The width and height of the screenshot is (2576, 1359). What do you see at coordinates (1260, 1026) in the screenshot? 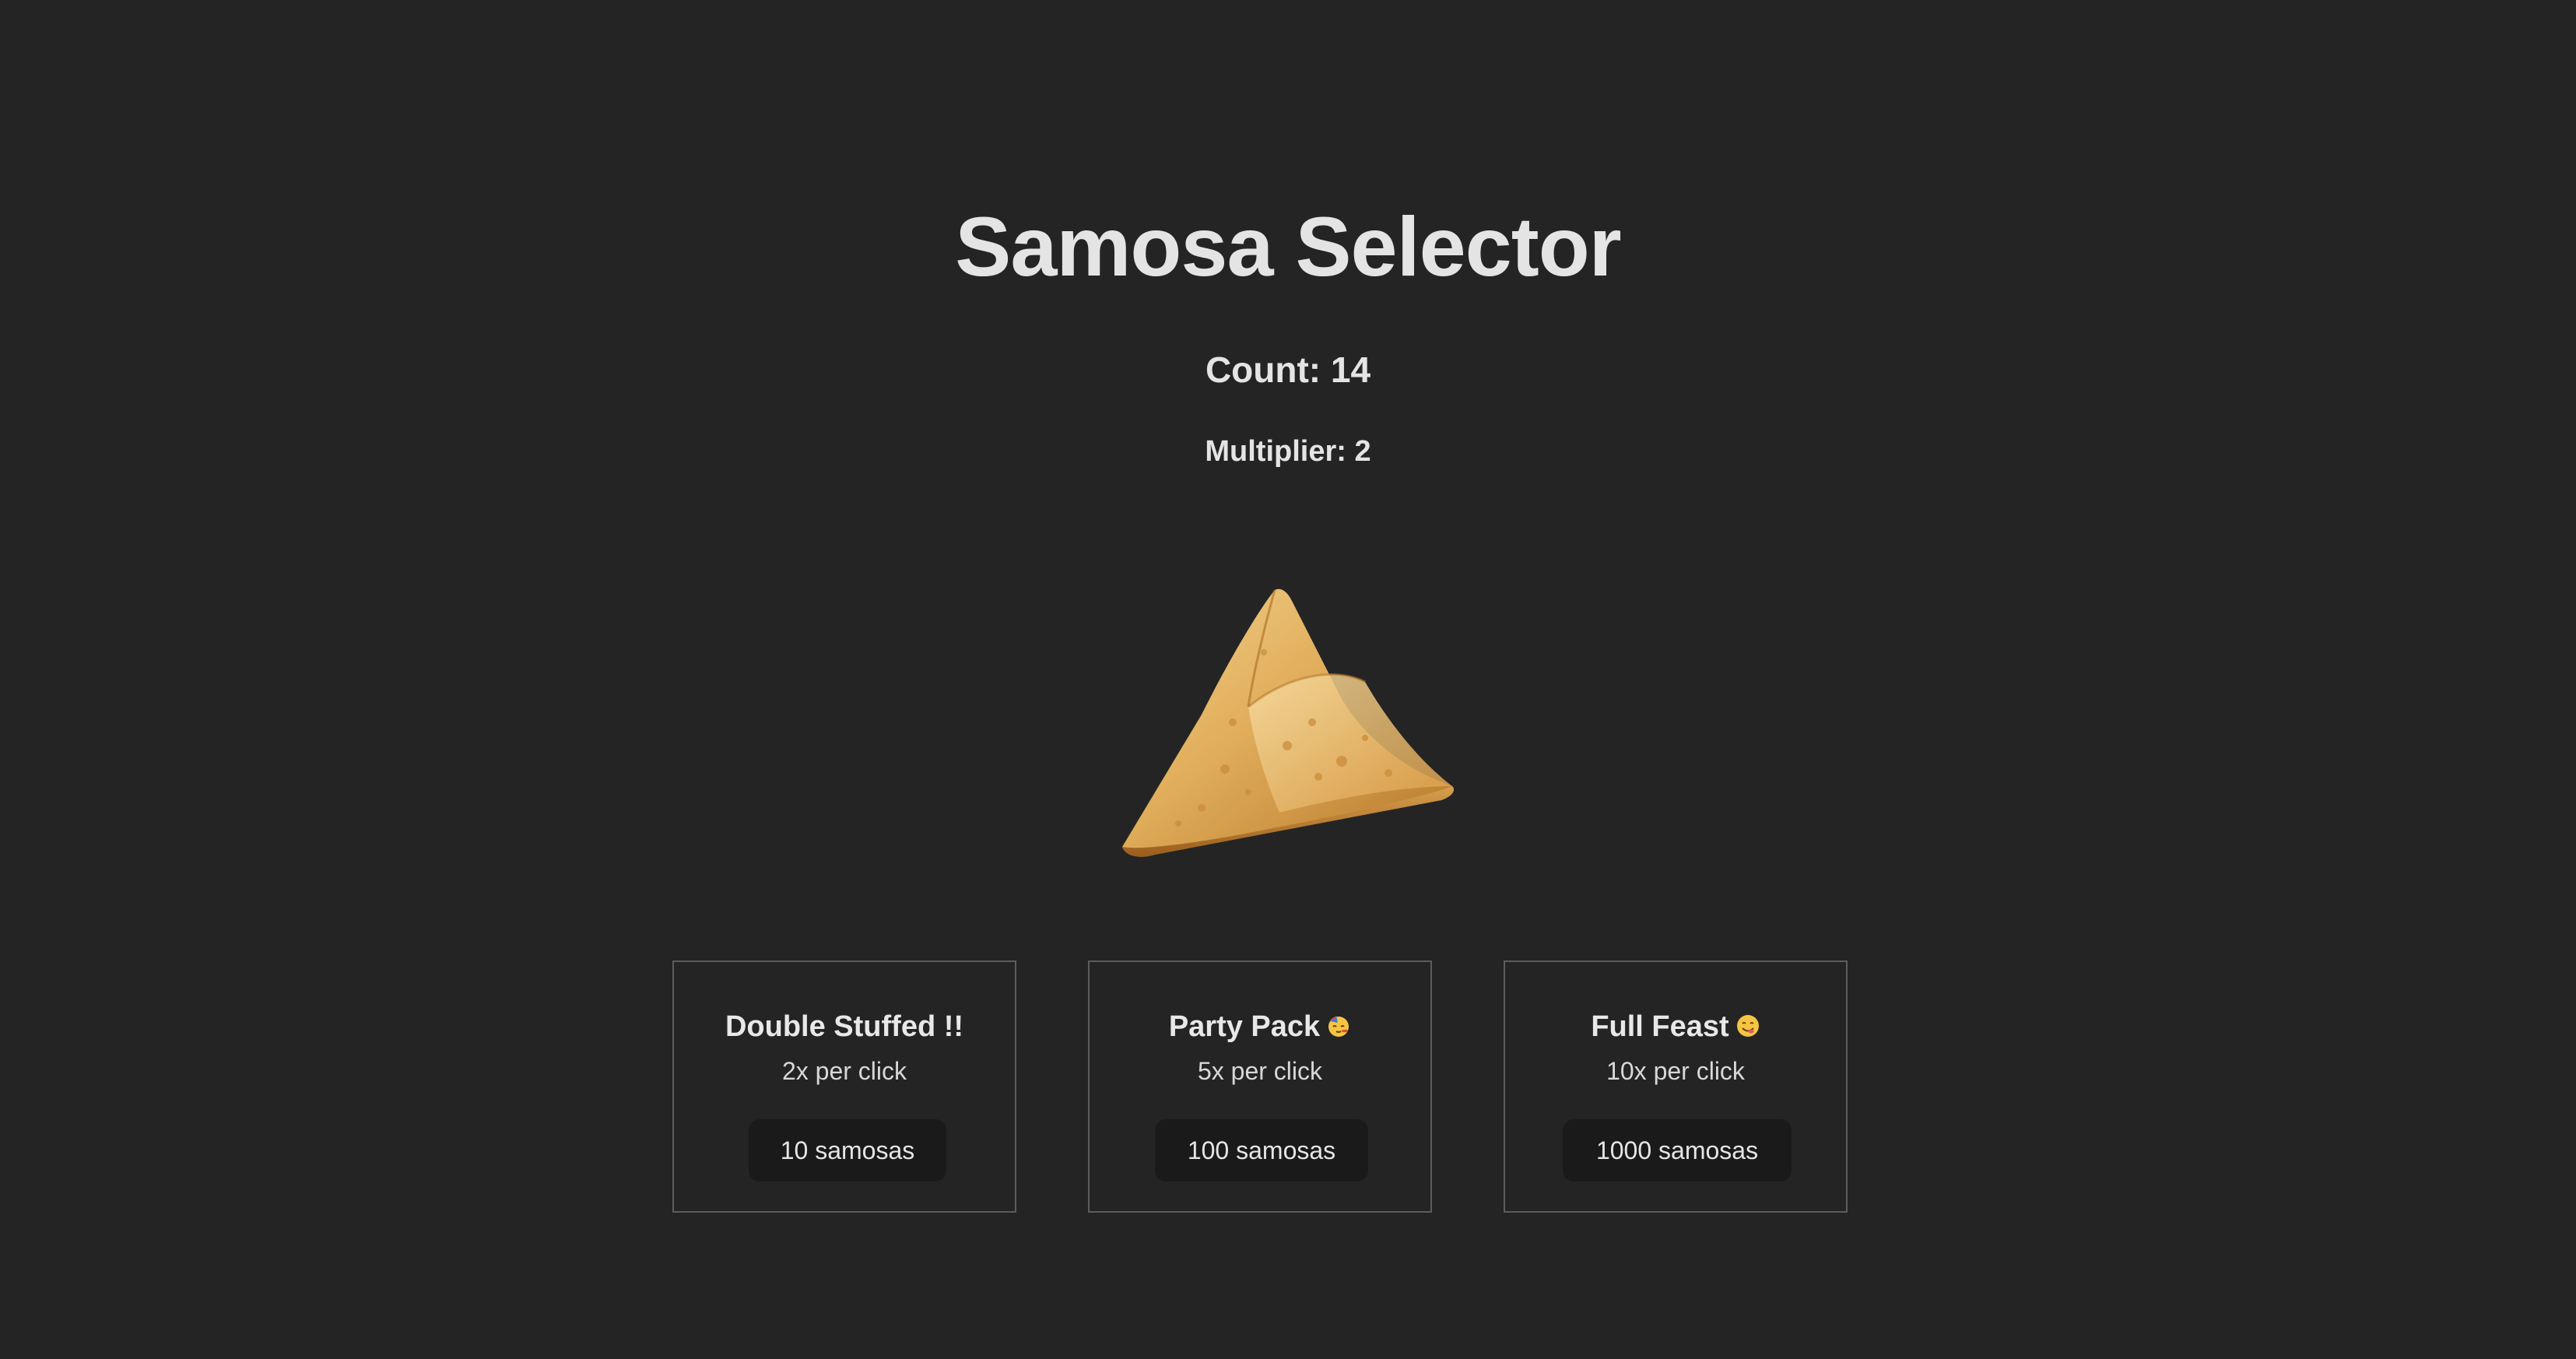
I see `upgrade-title: Party Pack` at bounding box center [1260, 1026].